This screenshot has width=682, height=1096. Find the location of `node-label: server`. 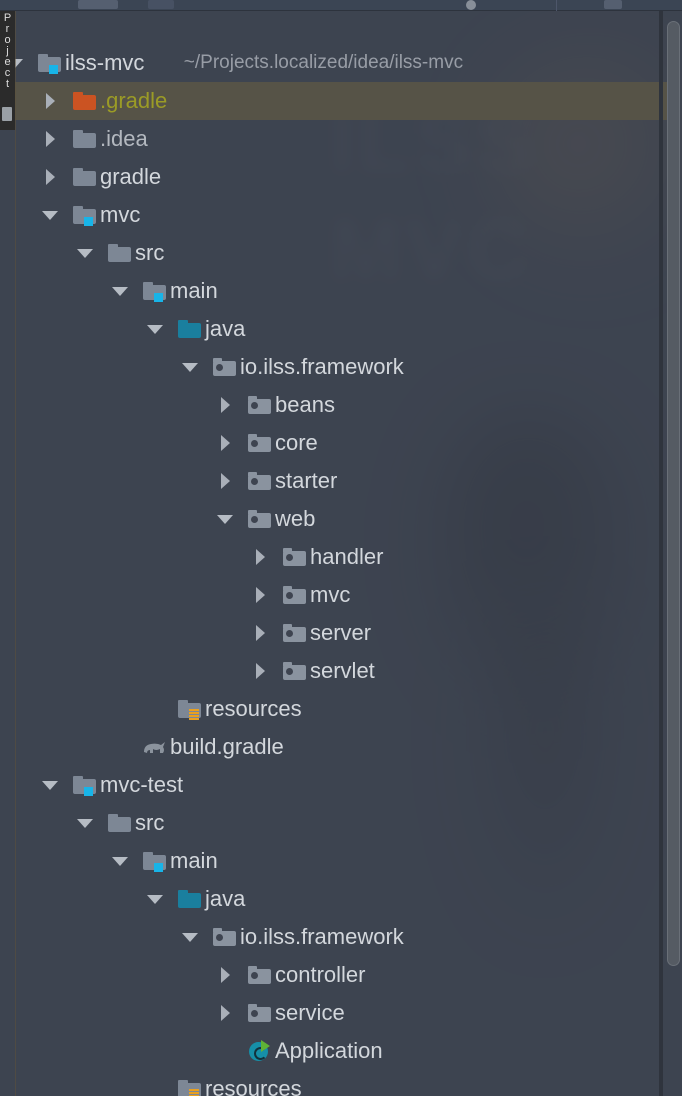

node-label: server is located at coordinates (341, 632).